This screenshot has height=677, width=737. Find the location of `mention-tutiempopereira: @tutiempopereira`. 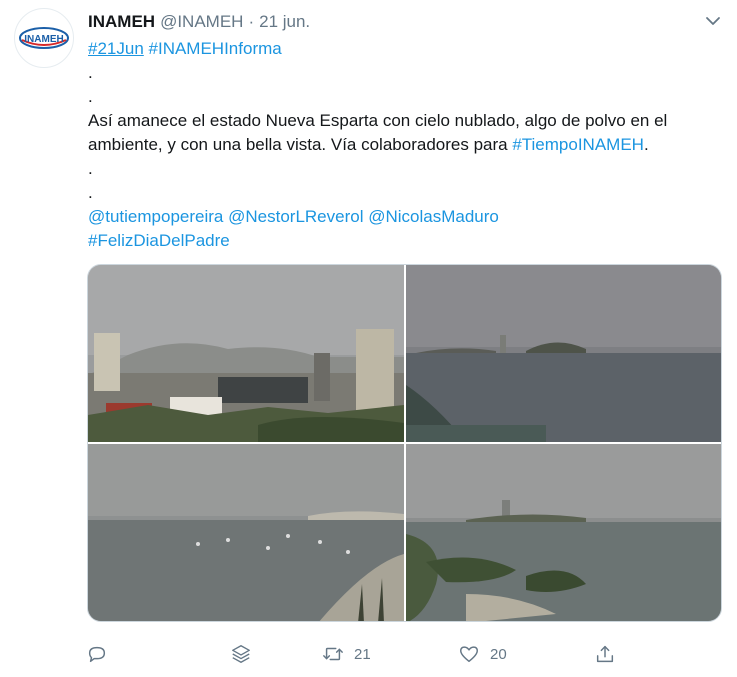

mention-tutiempopereira: @tutiempopereira is located at coordinates (155, 216).